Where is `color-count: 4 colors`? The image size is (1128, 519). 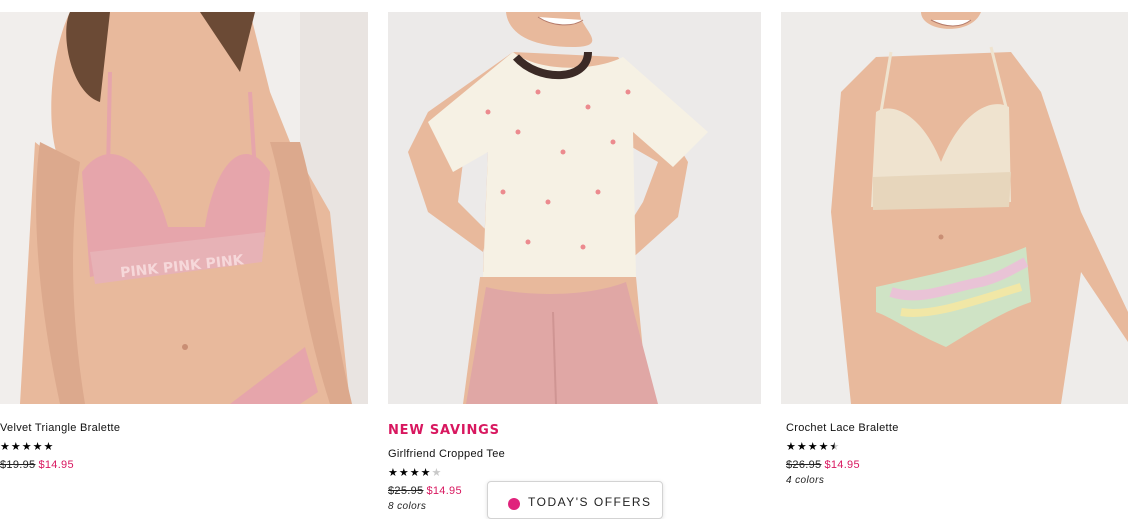
color-count: 4 colors is located at coordinates (842, 480).